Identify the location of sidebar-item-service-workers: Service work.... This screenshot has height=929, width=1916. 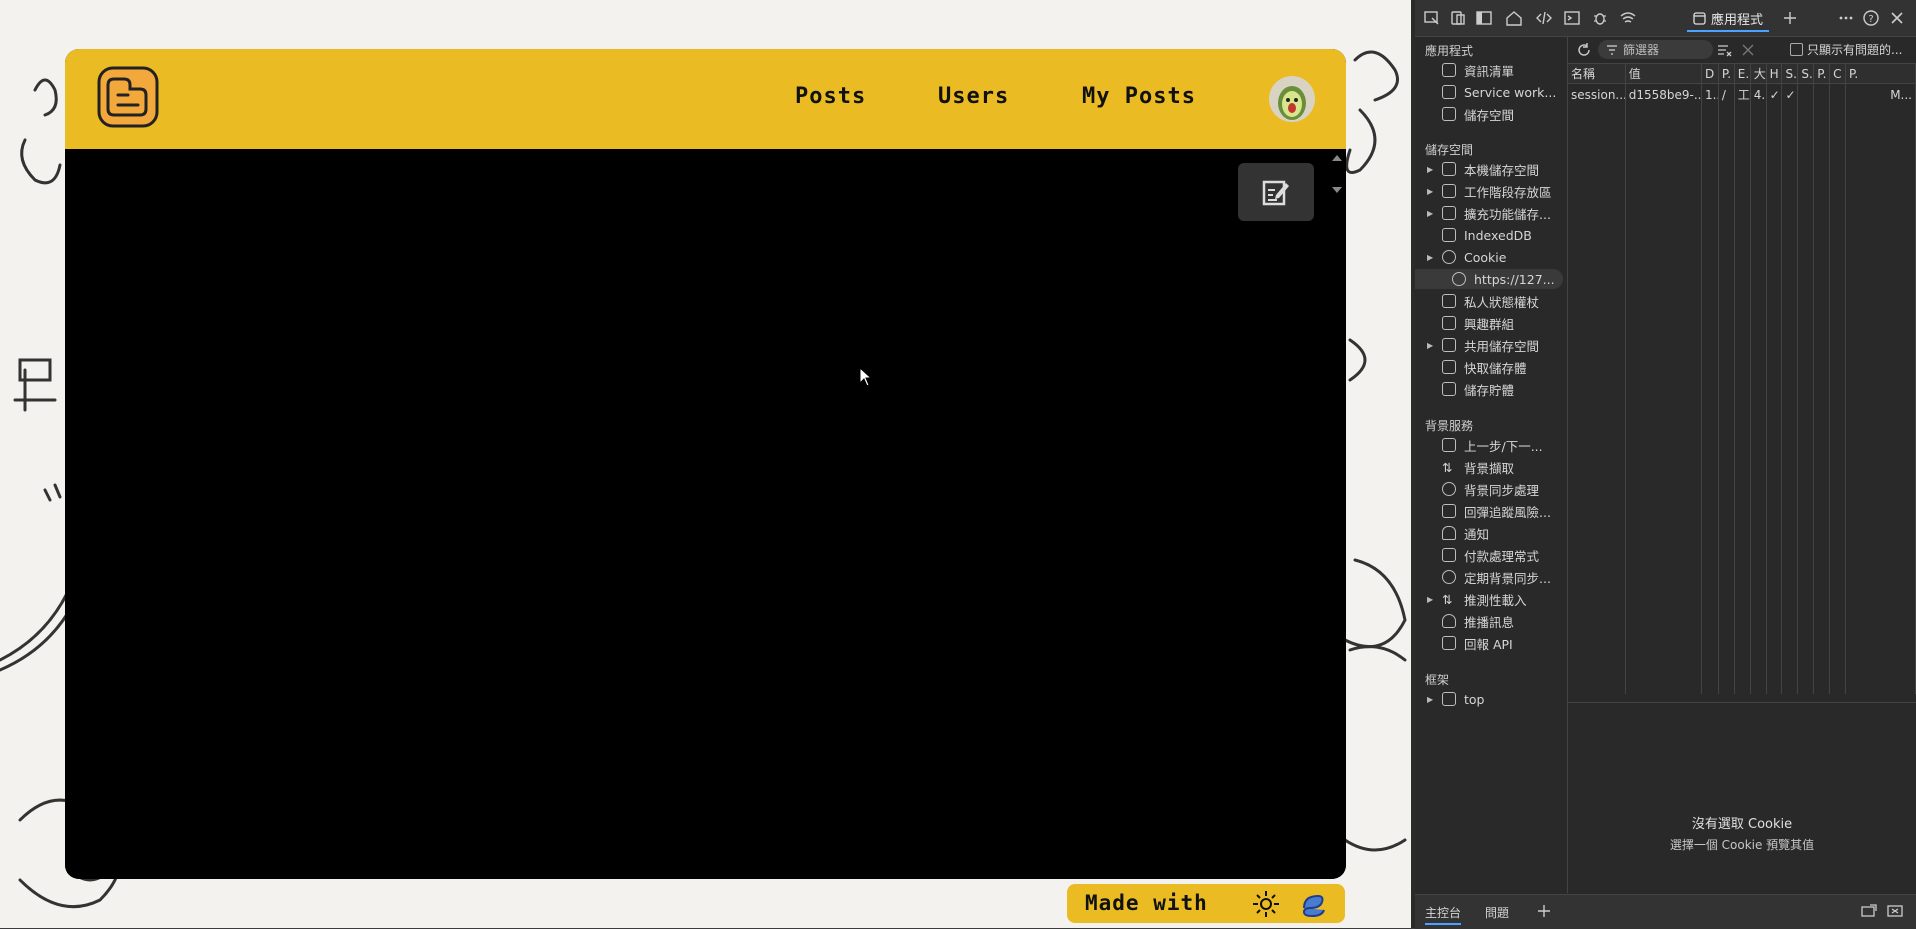
(1490, 92).